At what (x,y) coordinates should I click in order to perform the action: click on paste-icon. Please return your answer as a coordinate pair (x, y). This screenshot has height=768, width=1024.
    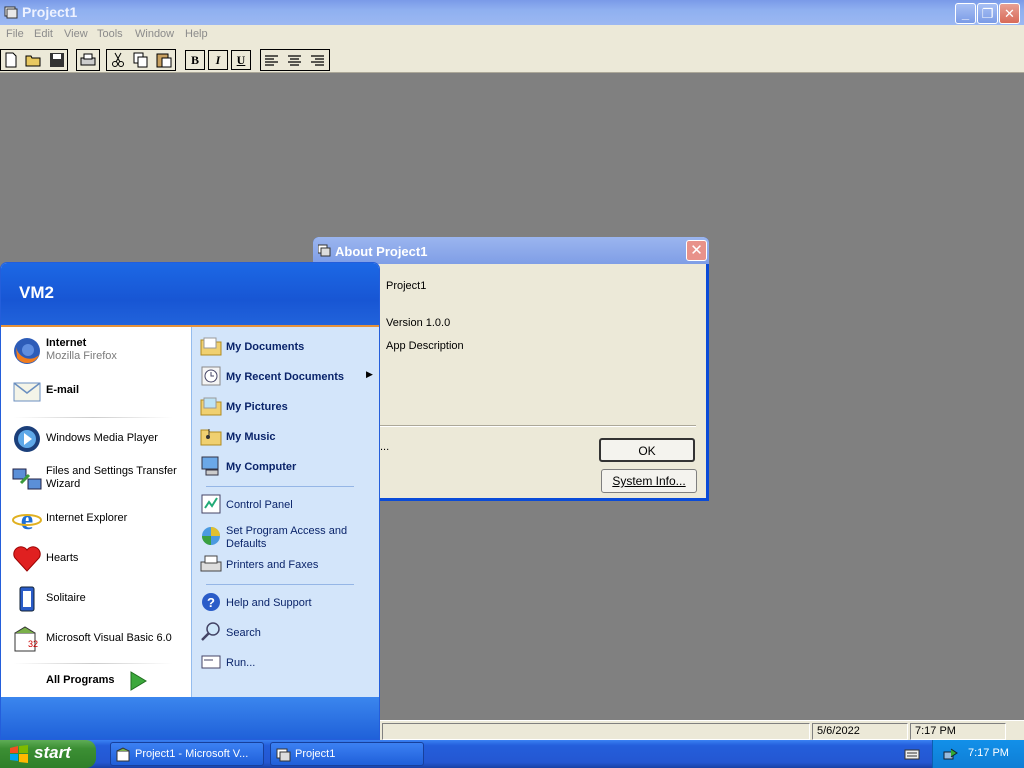
    Looking at the image, I should click on (164, 60).